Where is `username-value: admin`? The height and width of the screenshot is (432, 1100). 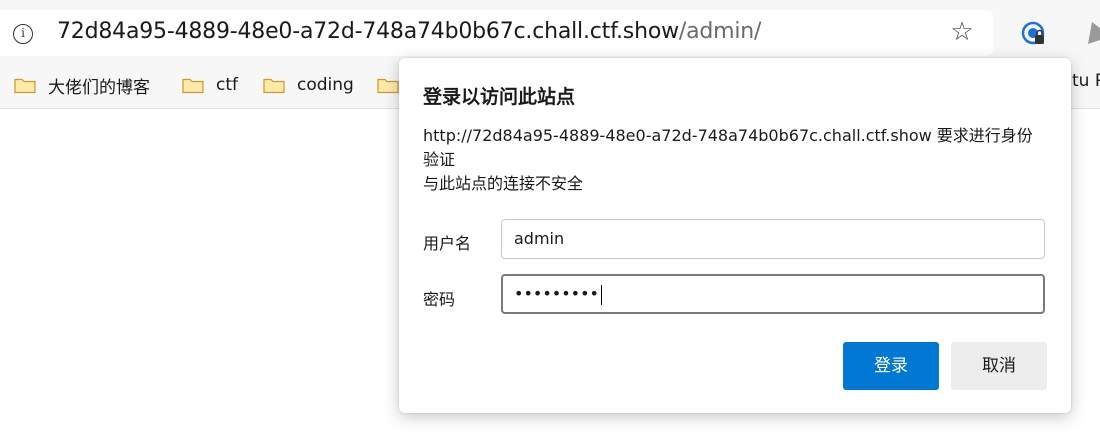 username-value: admin is located at coordinates (539, 238).